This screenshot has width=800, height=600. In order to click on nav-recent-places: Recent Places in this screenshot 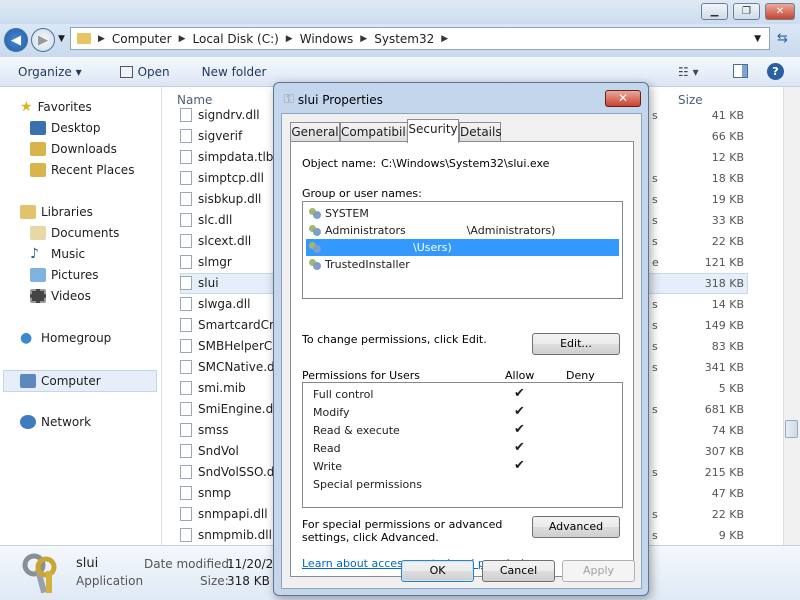, I will do `click(82, 170)`.